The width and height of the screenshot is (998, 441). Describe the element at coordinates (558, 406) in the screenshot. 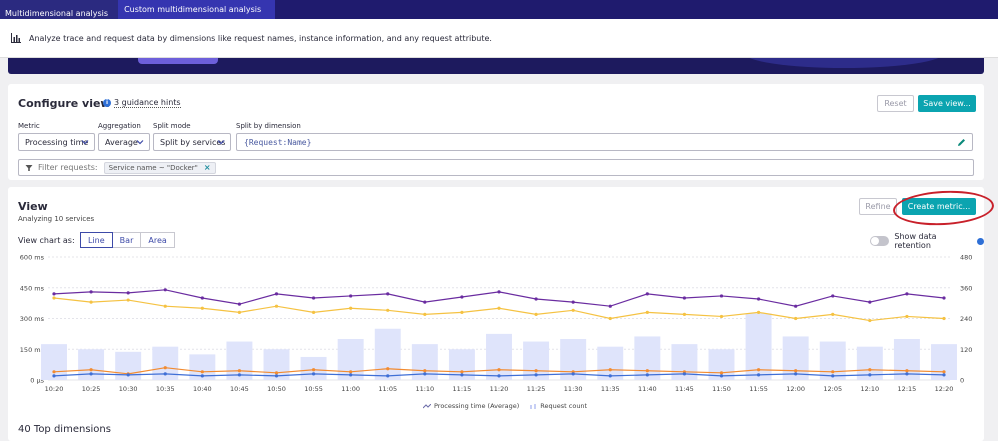

I see `legend-item-request-count: Request count` at that location.